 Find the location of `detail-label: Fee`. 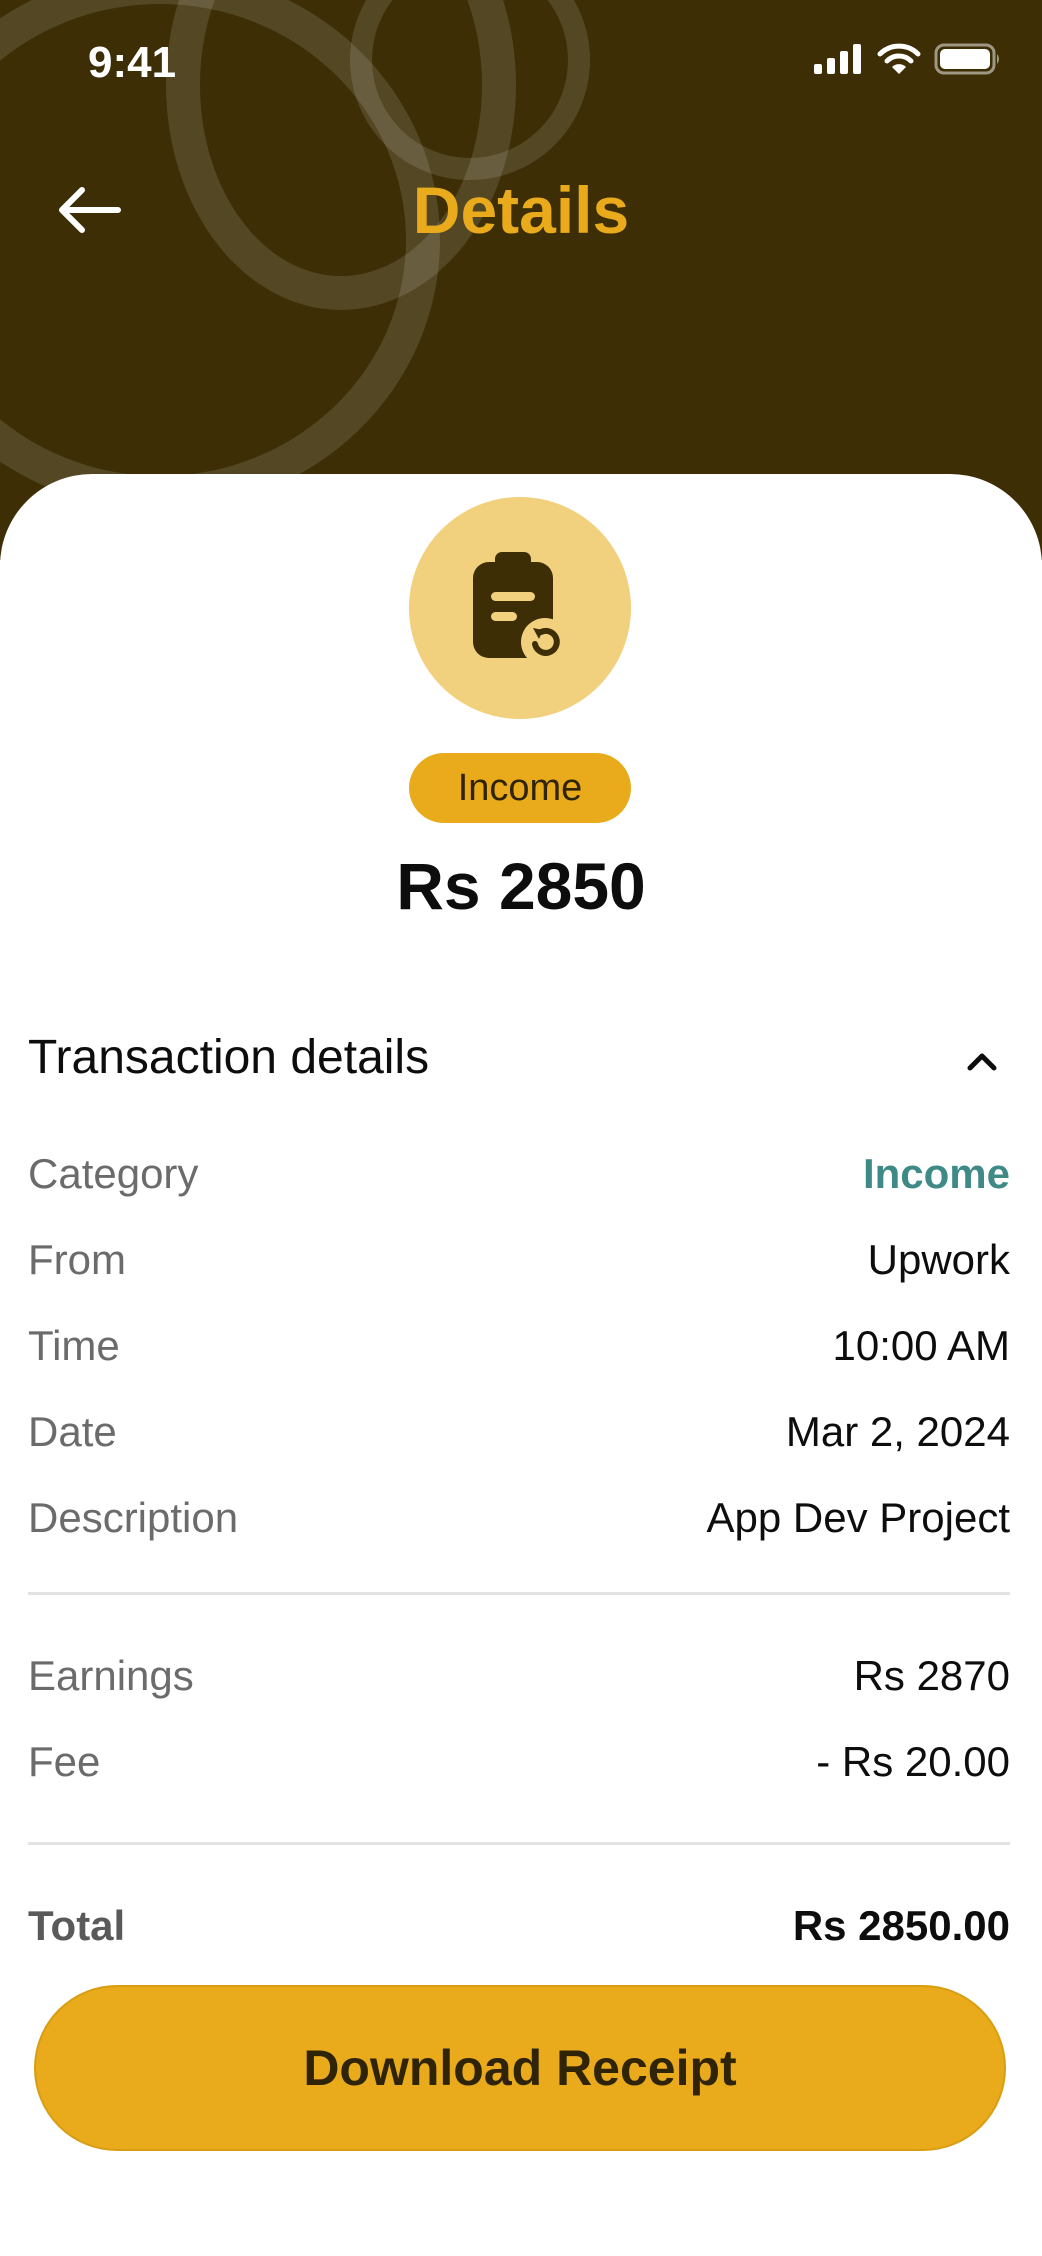

detail-label: Fee is located at coordinates (64, 1761).